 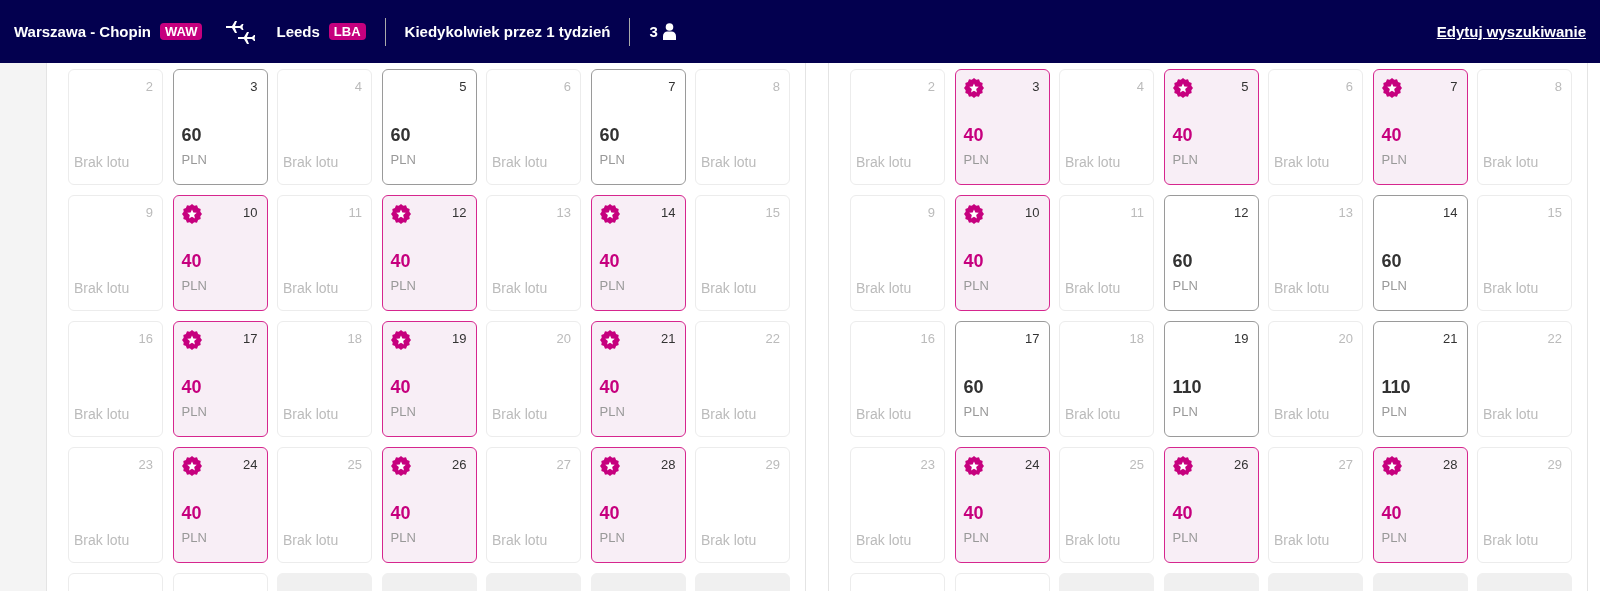 I want to click on day-number: 9, so click(x=931, y=212).